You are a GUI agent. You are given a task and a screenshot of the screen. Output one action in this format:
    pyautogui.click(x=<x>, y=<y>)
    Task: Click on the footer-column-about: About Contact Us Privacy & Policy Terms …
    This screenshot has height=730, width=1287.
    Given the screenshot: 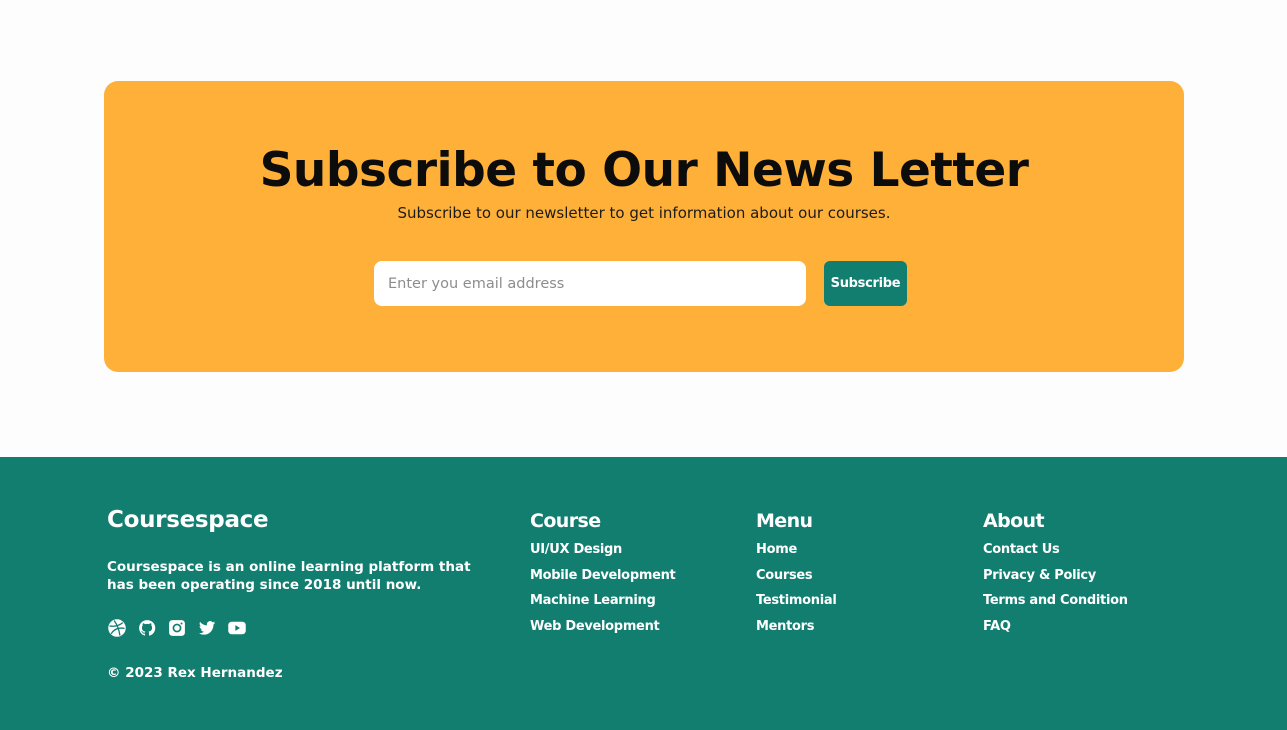 What is the action you would take?
    pyautogui.click(x=1055, y=577)
    